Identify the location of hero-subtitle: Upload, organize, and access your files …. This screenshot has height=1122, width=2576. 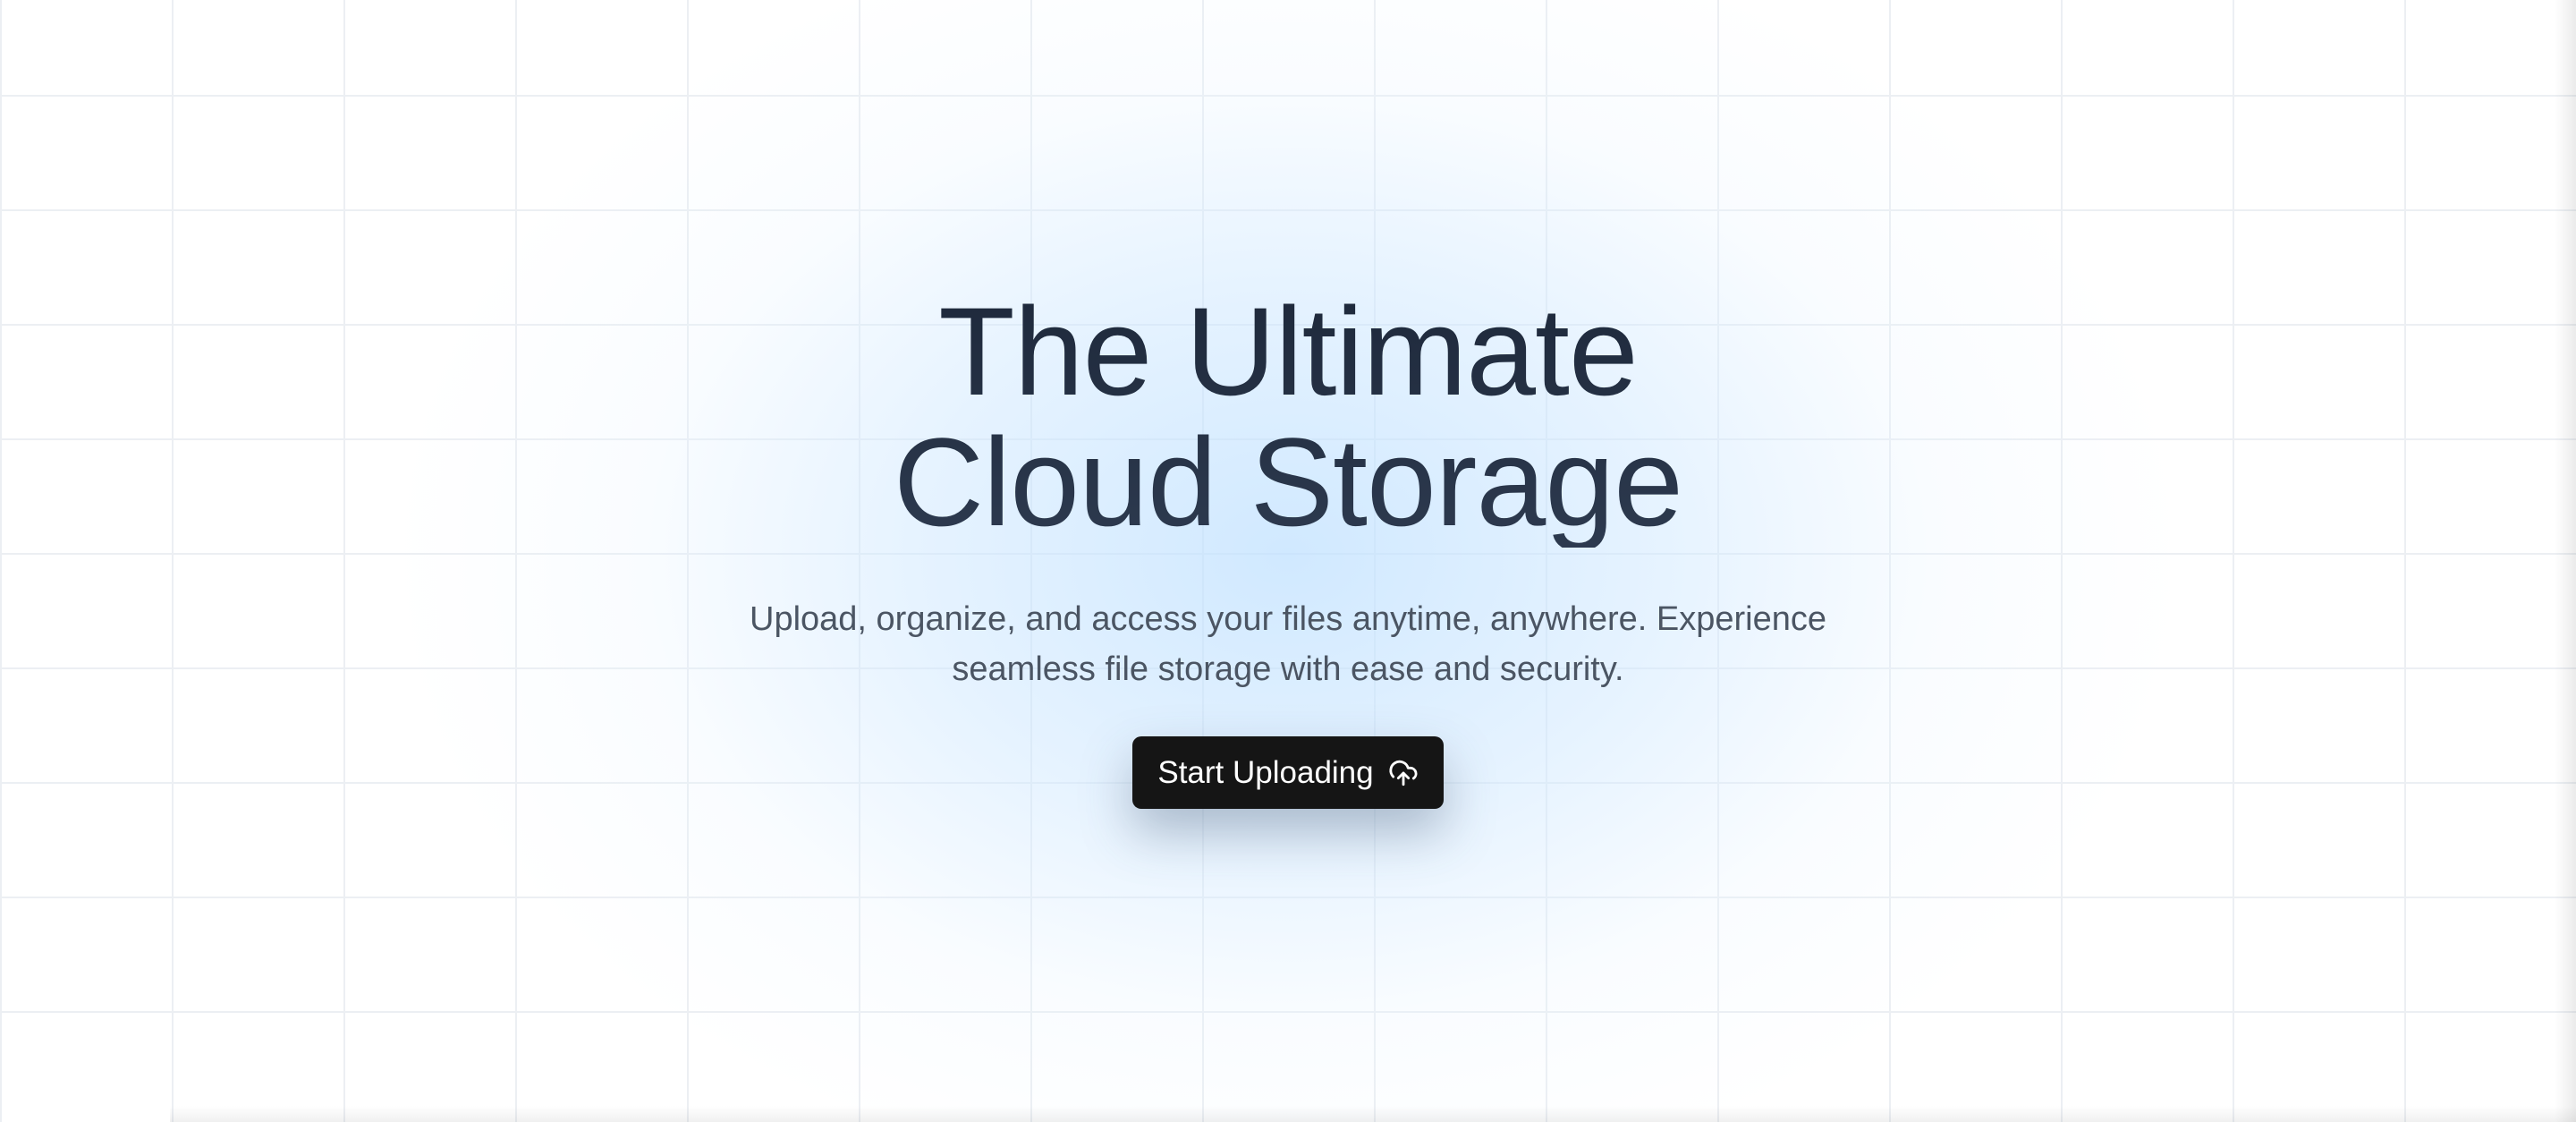
(1288, 644).